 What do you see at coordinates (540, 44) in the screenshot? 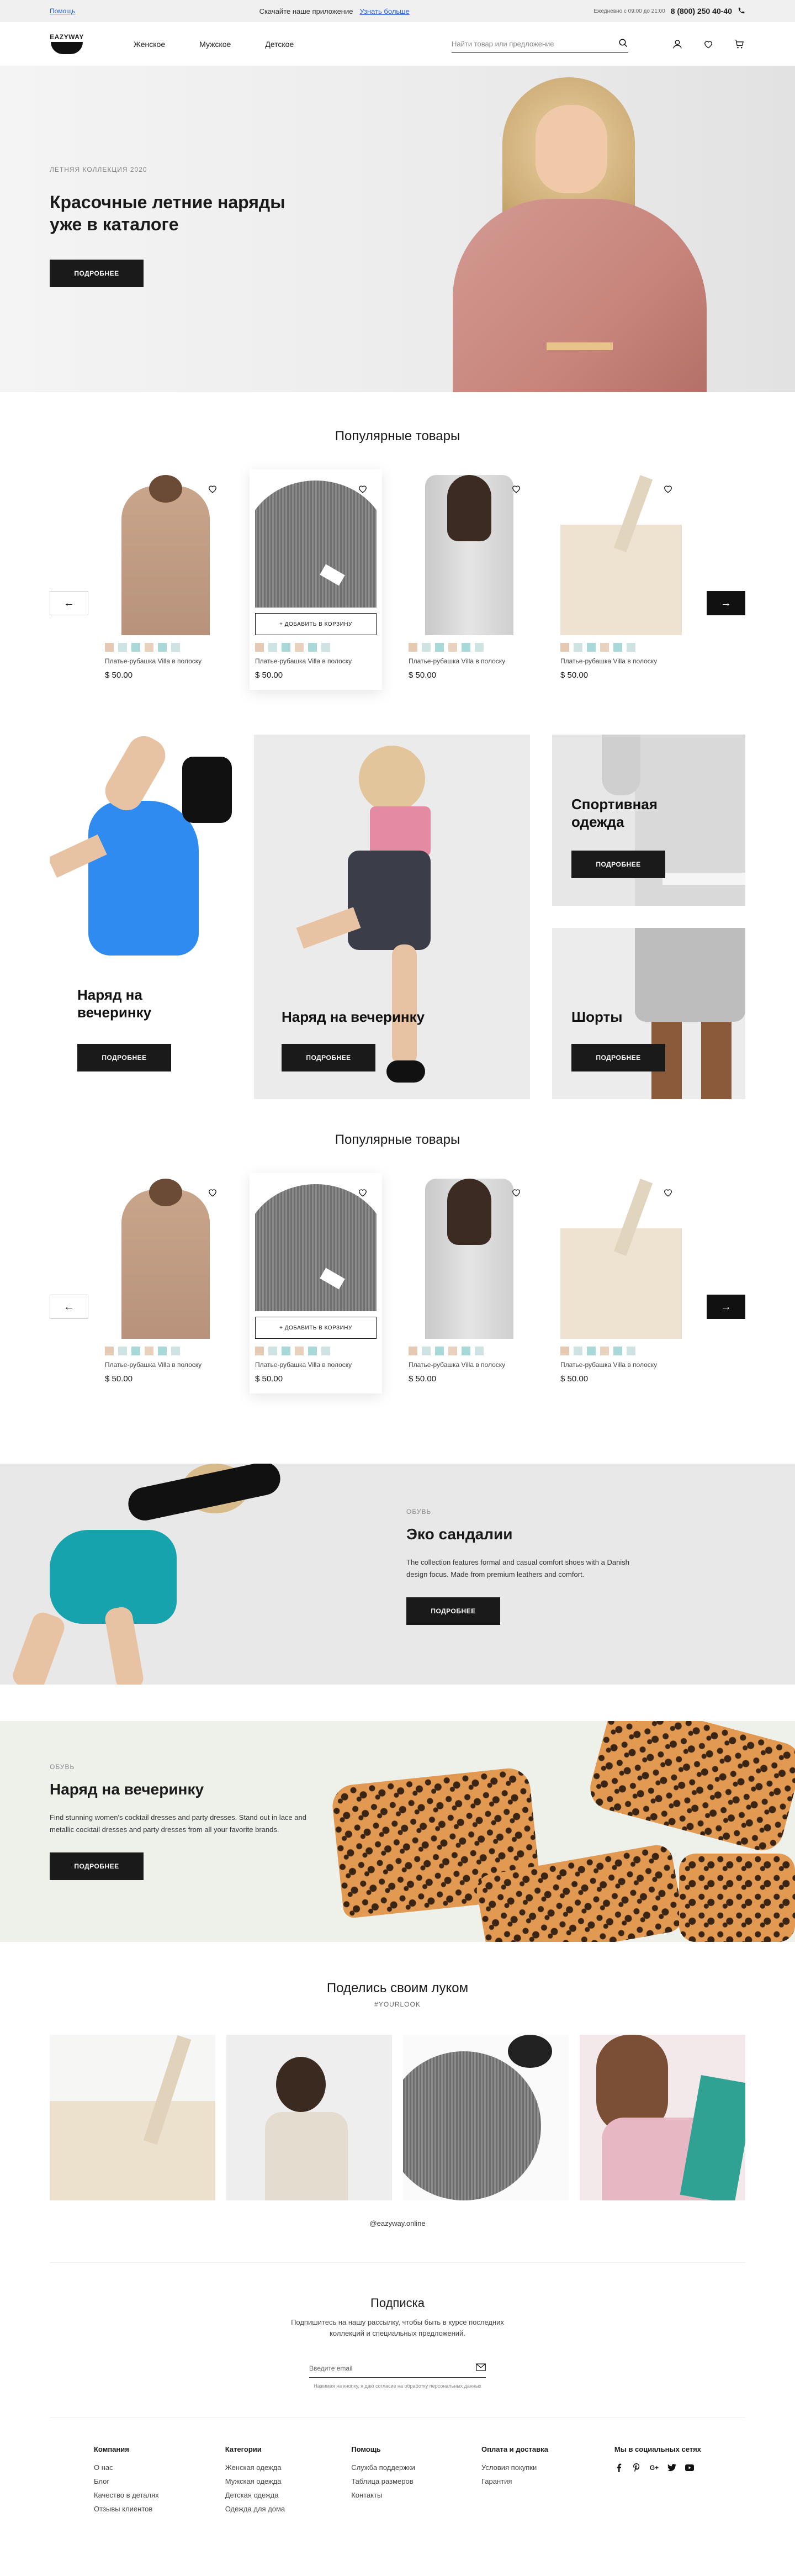
I see `search-input: Найти товар или предложение` at bounding box center [540, 44].